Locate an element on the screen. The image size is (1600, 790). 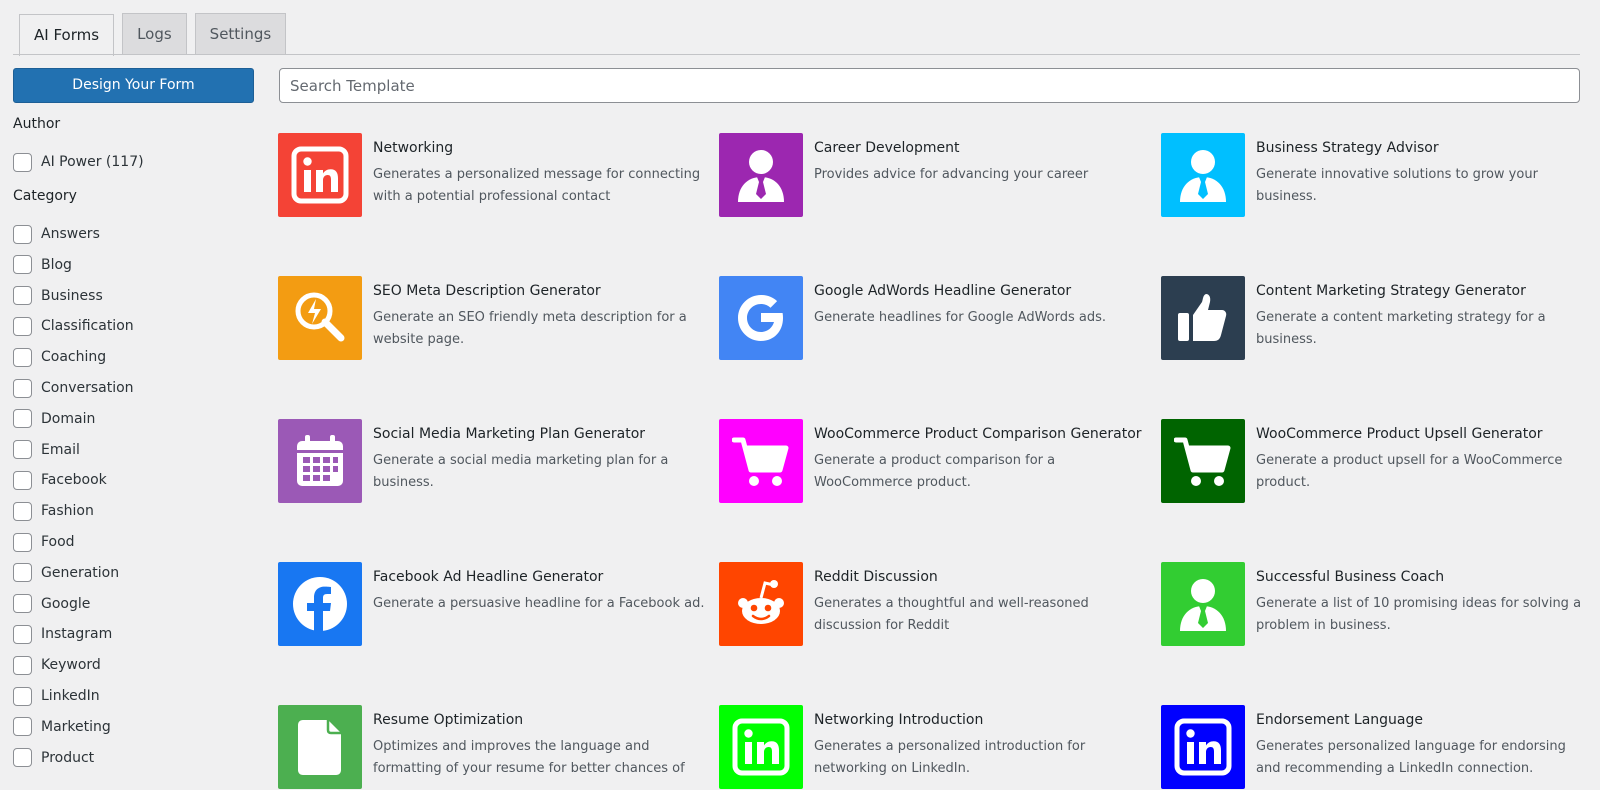
category-filter-linkedin: LinkedIn is located at coordinates (56, 696).